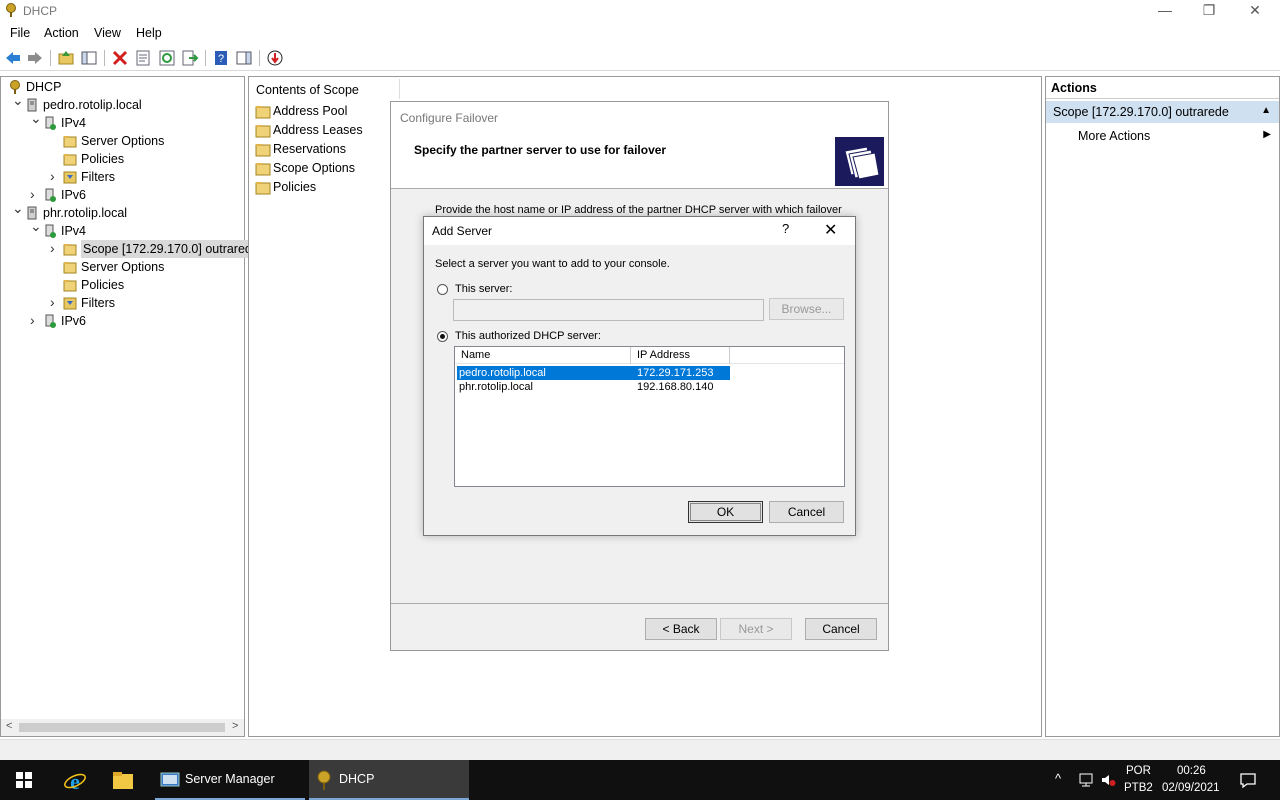 The image size is (1280, 800). I want to click on show-hide-action-pane-icon, so click(244, 58).